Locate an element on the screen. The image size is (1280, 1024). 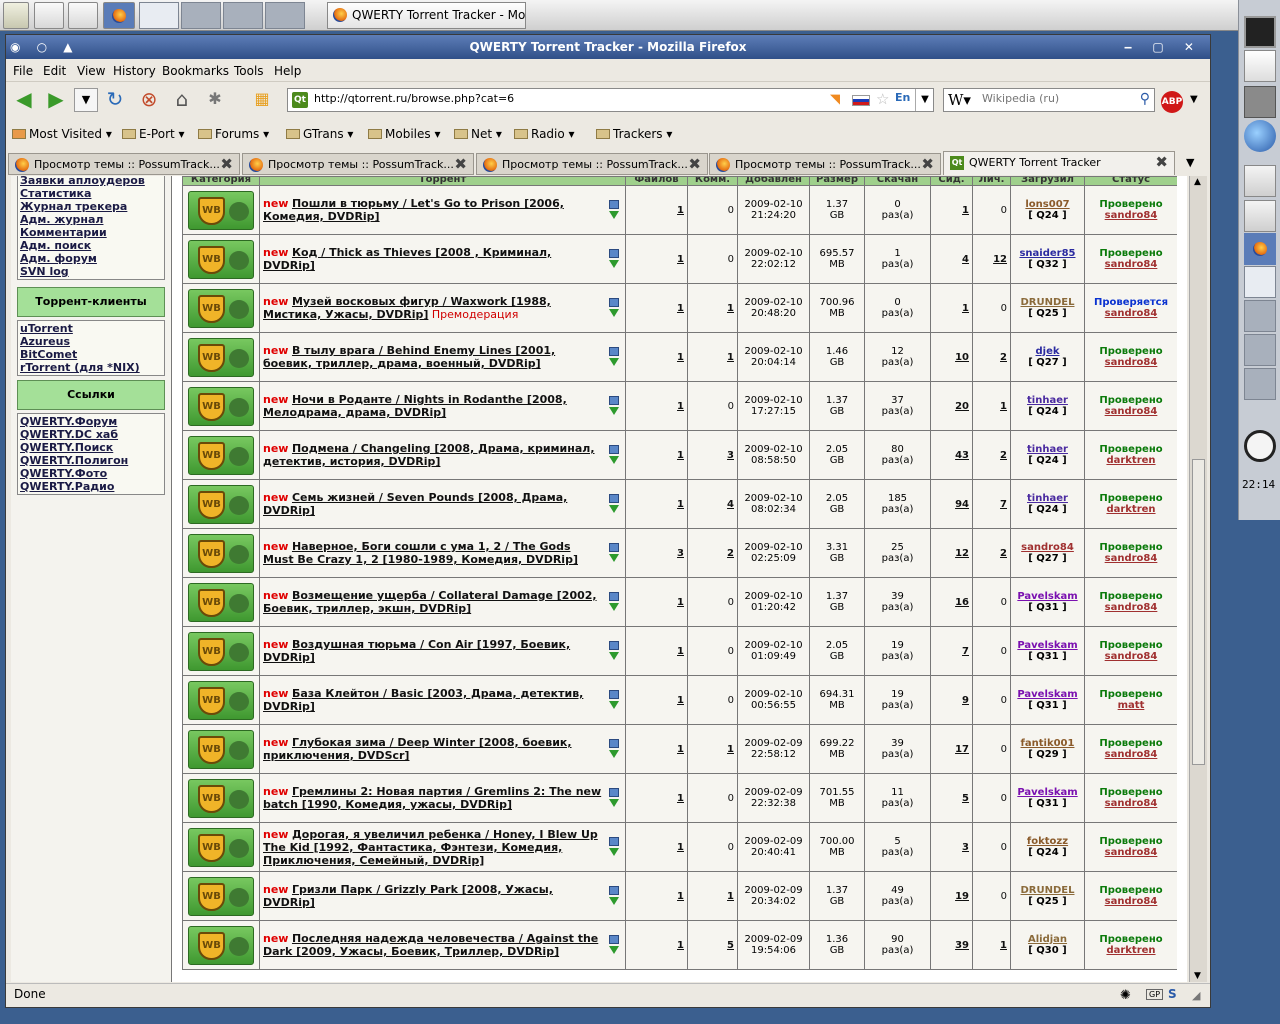
resize-grip-icon: ◢ is located at coordinates (1196, 995).